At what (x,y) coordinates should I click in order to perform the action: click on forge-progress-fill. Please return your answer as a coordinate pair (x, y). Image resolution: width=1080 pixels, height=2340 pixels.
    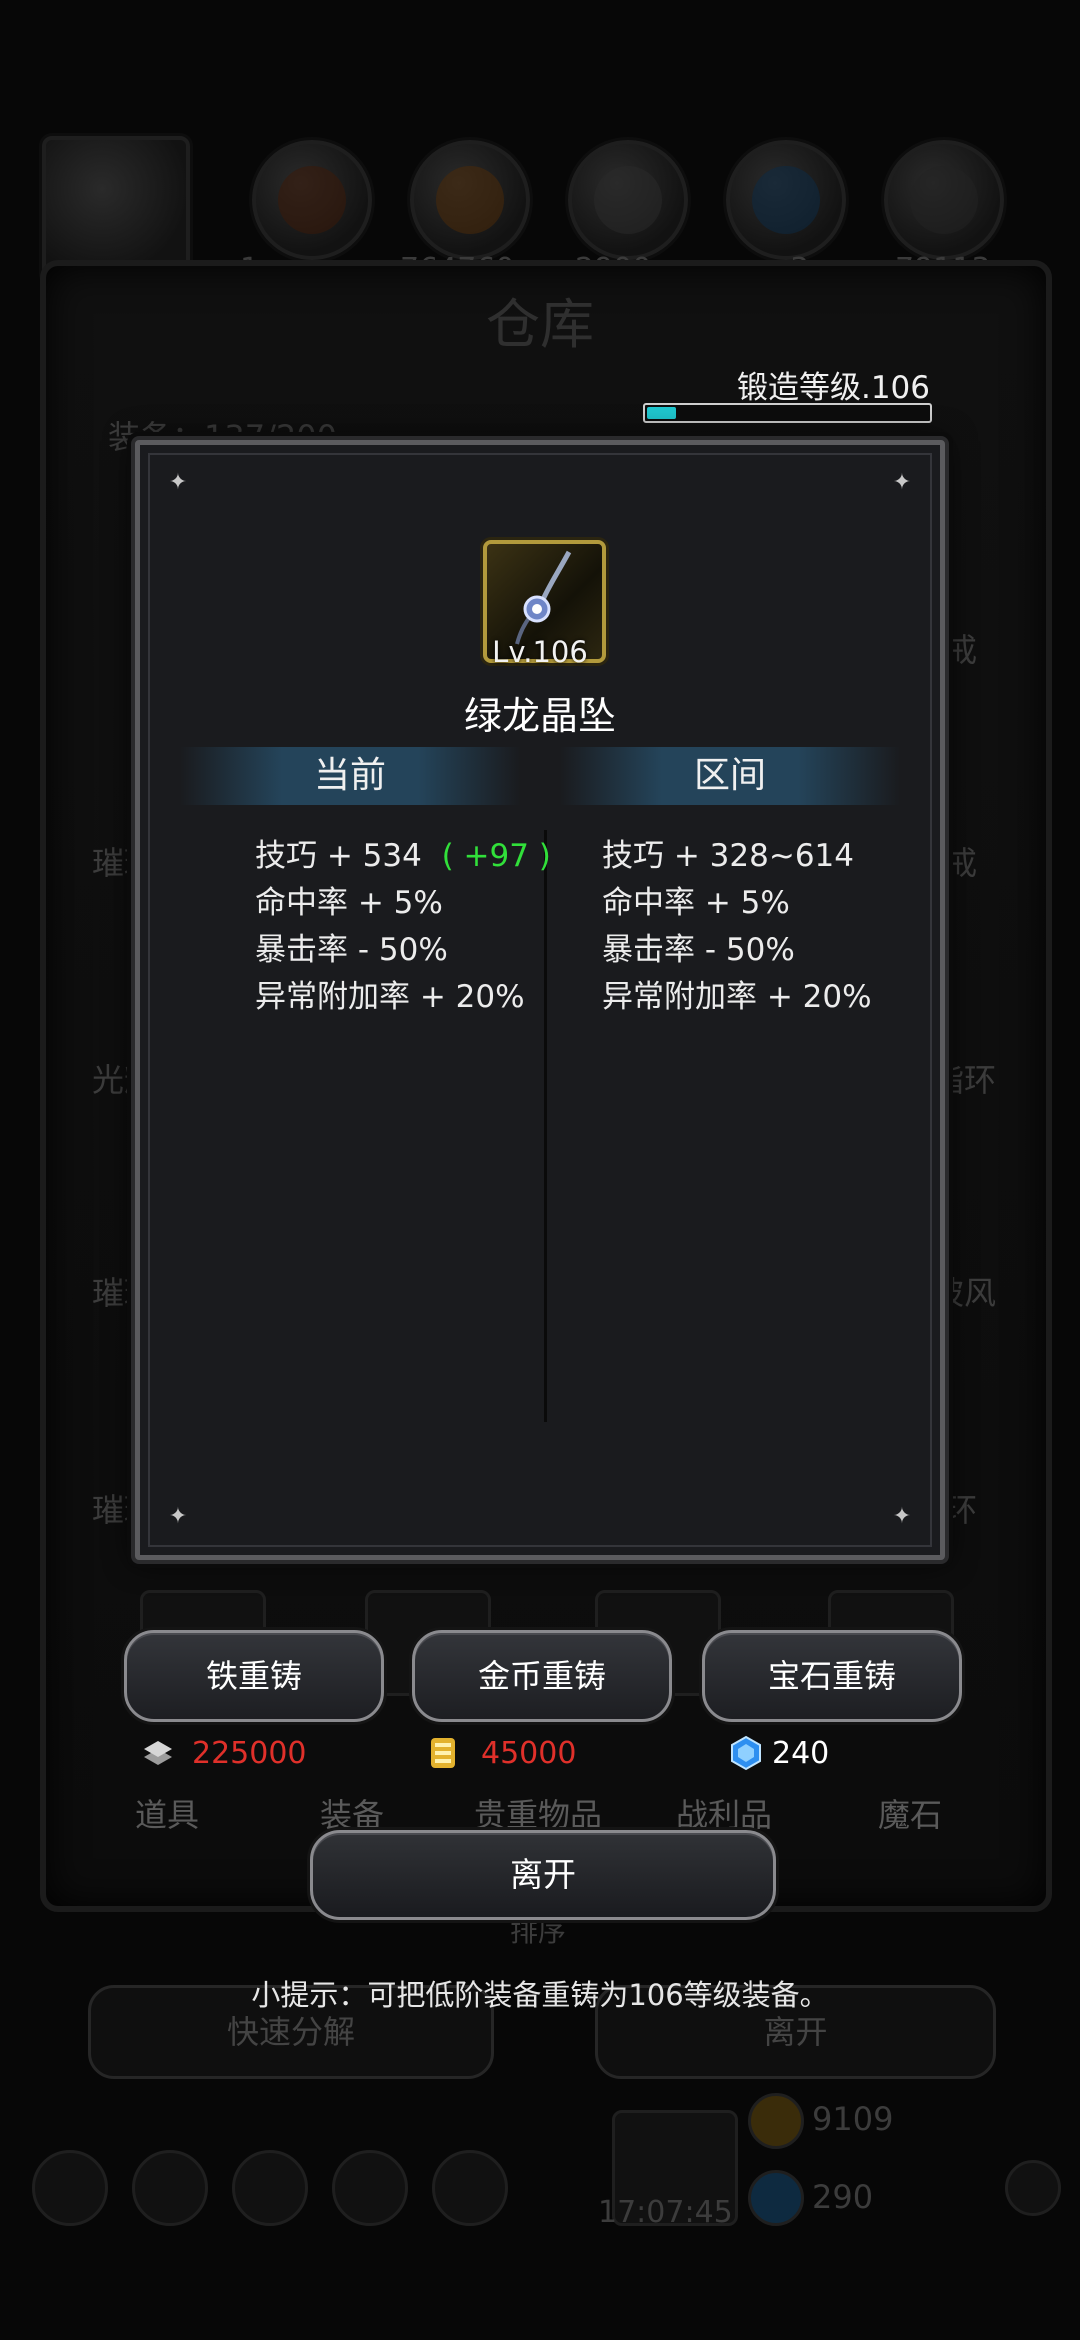
    Looking at the image, I should click on (661, 413).